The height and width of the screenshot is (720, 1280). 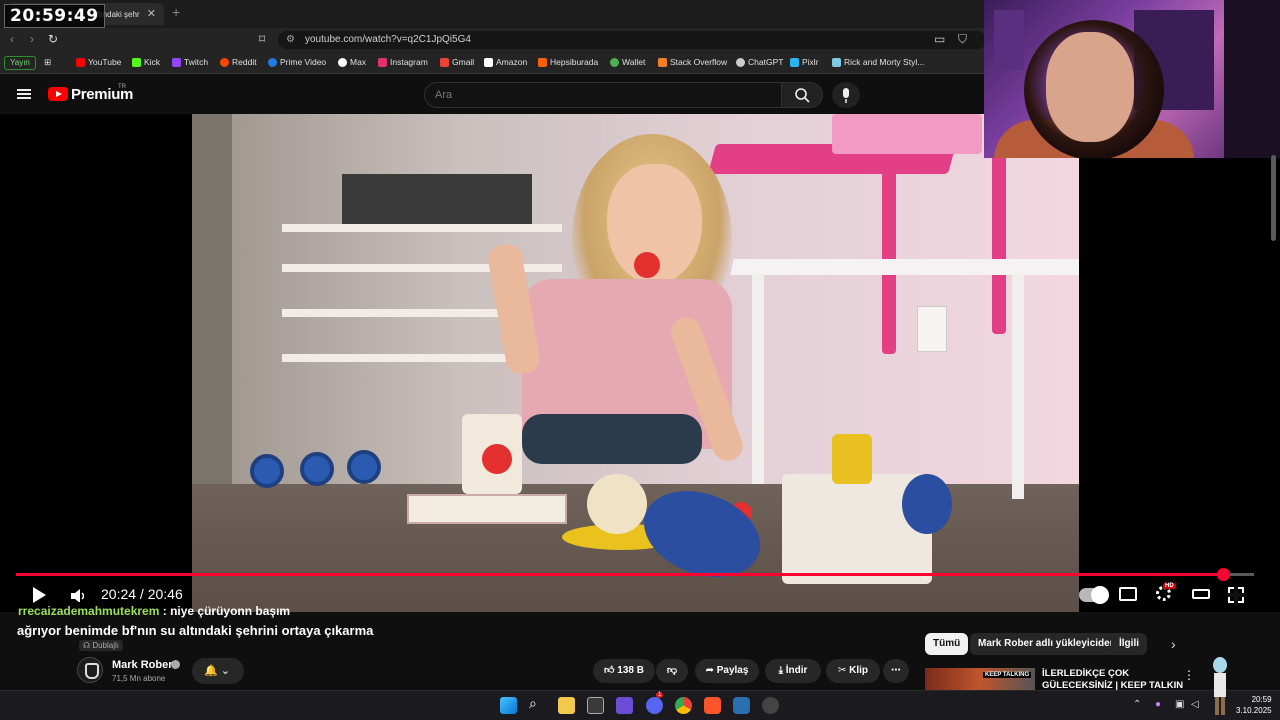 What do you see at coordinates (58, 94) in the screenshot?
I see `youtube-logo-icon` at bounding box center [58, 94].